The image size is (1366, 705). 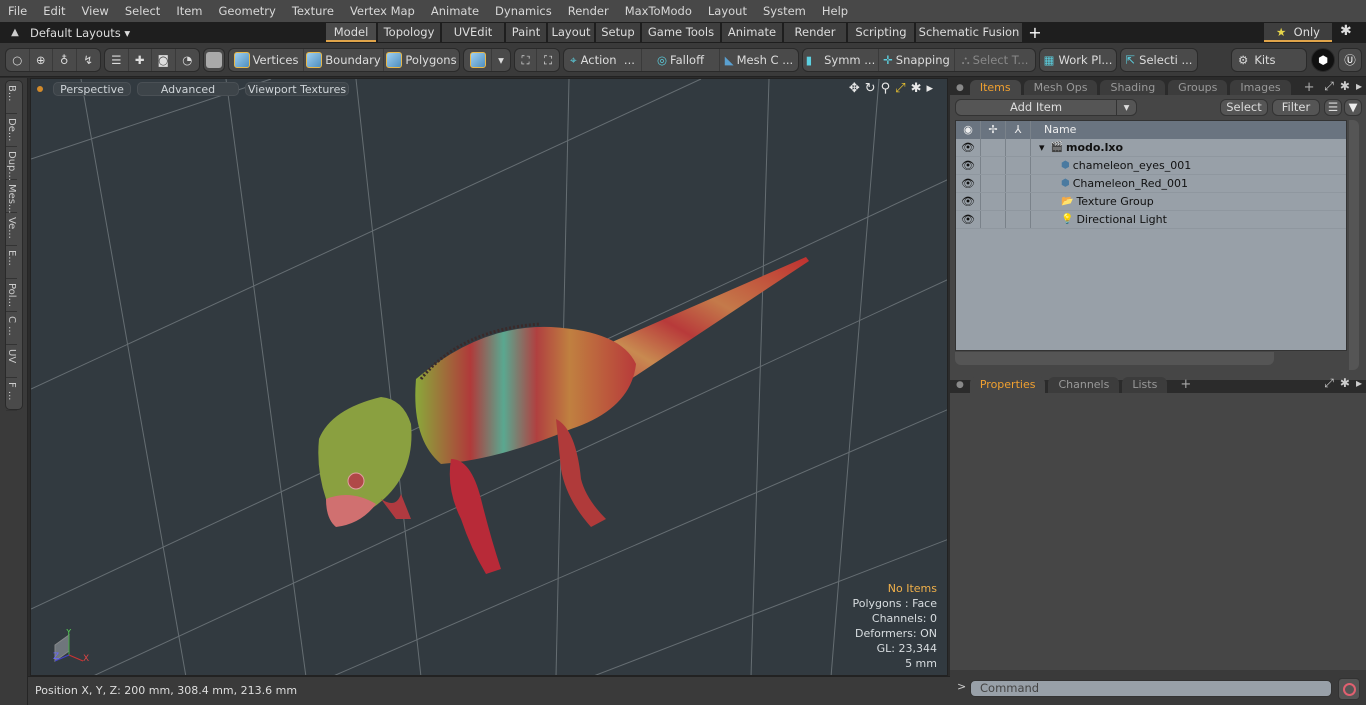 I want to click on add-layout-tab-button: +, so click(x=1035, y=32).